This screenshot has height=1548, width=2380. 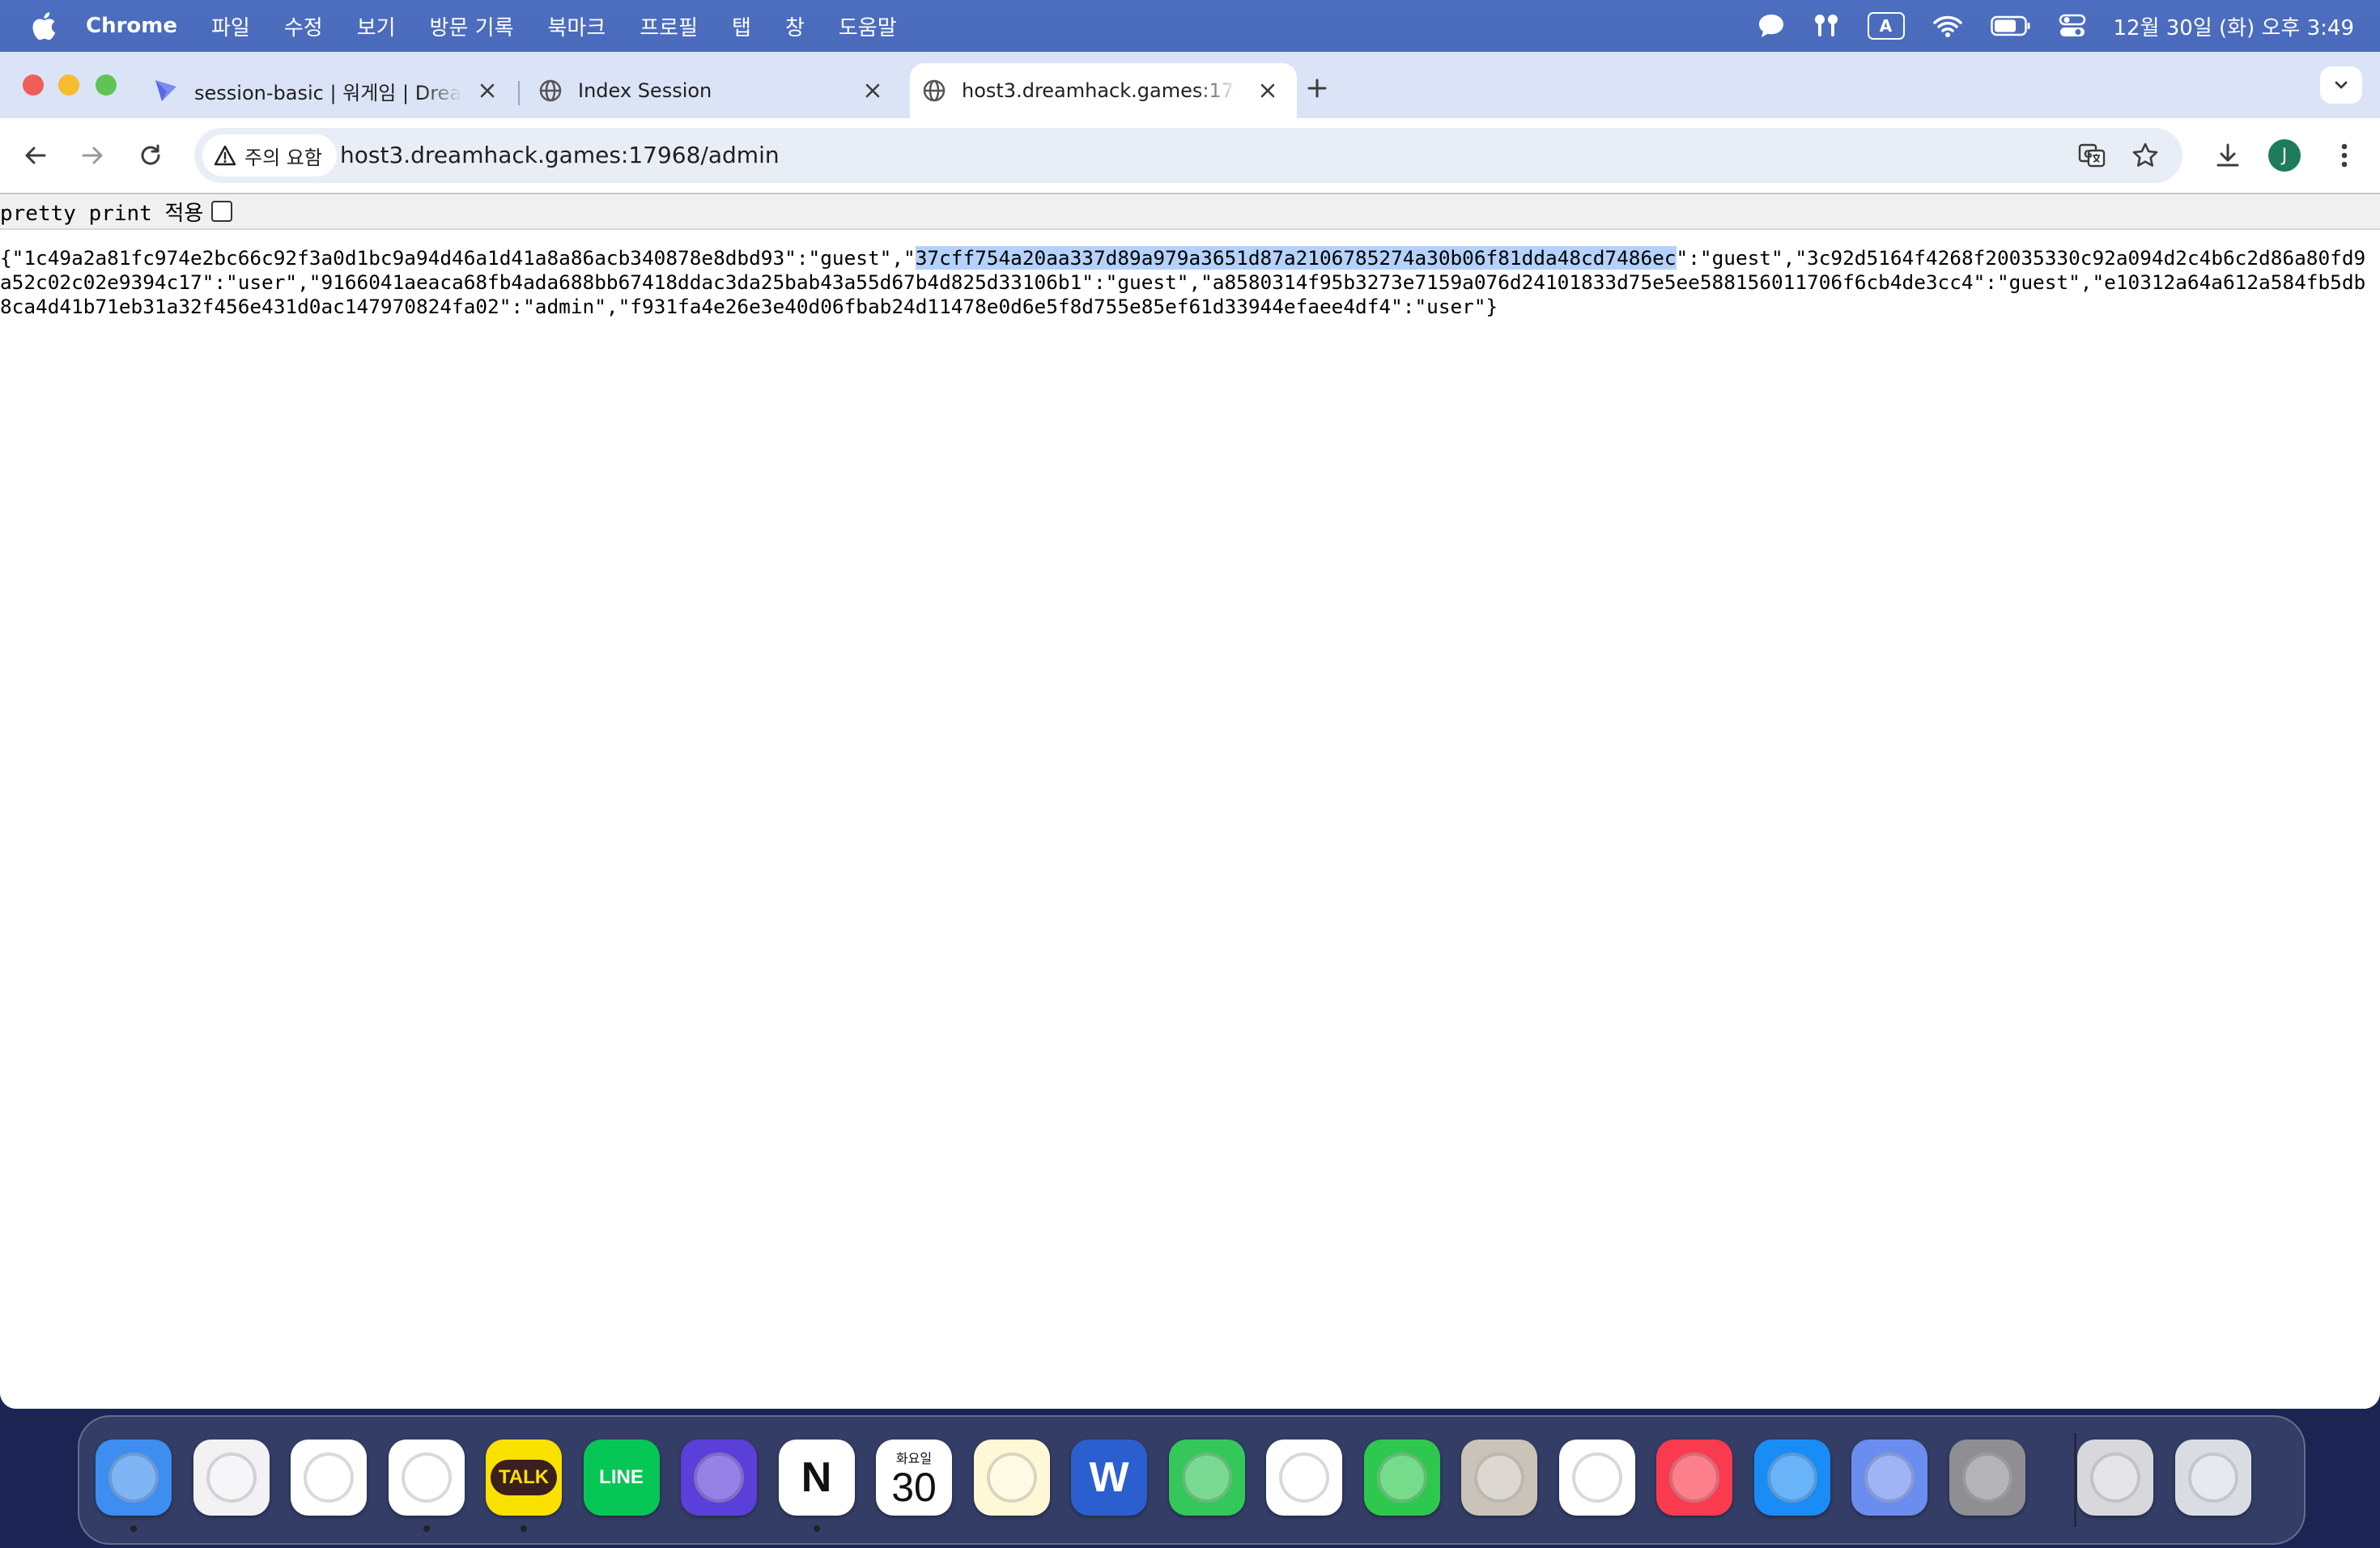 What do you see at coordinates (741, 26) in the screenshot?
I see `menu-tab: 탭` at bounding box center [741, 26].